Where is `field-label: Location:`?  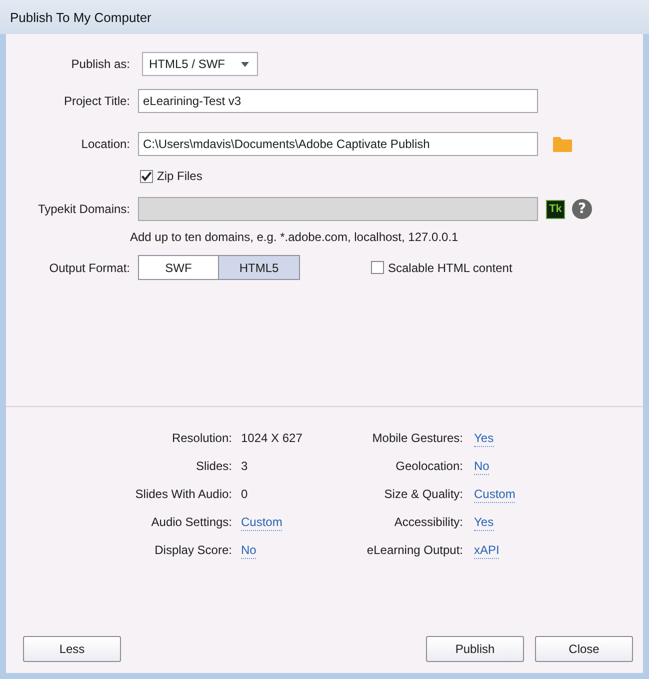
field-label: Location: is located at coordinates (105, 144).